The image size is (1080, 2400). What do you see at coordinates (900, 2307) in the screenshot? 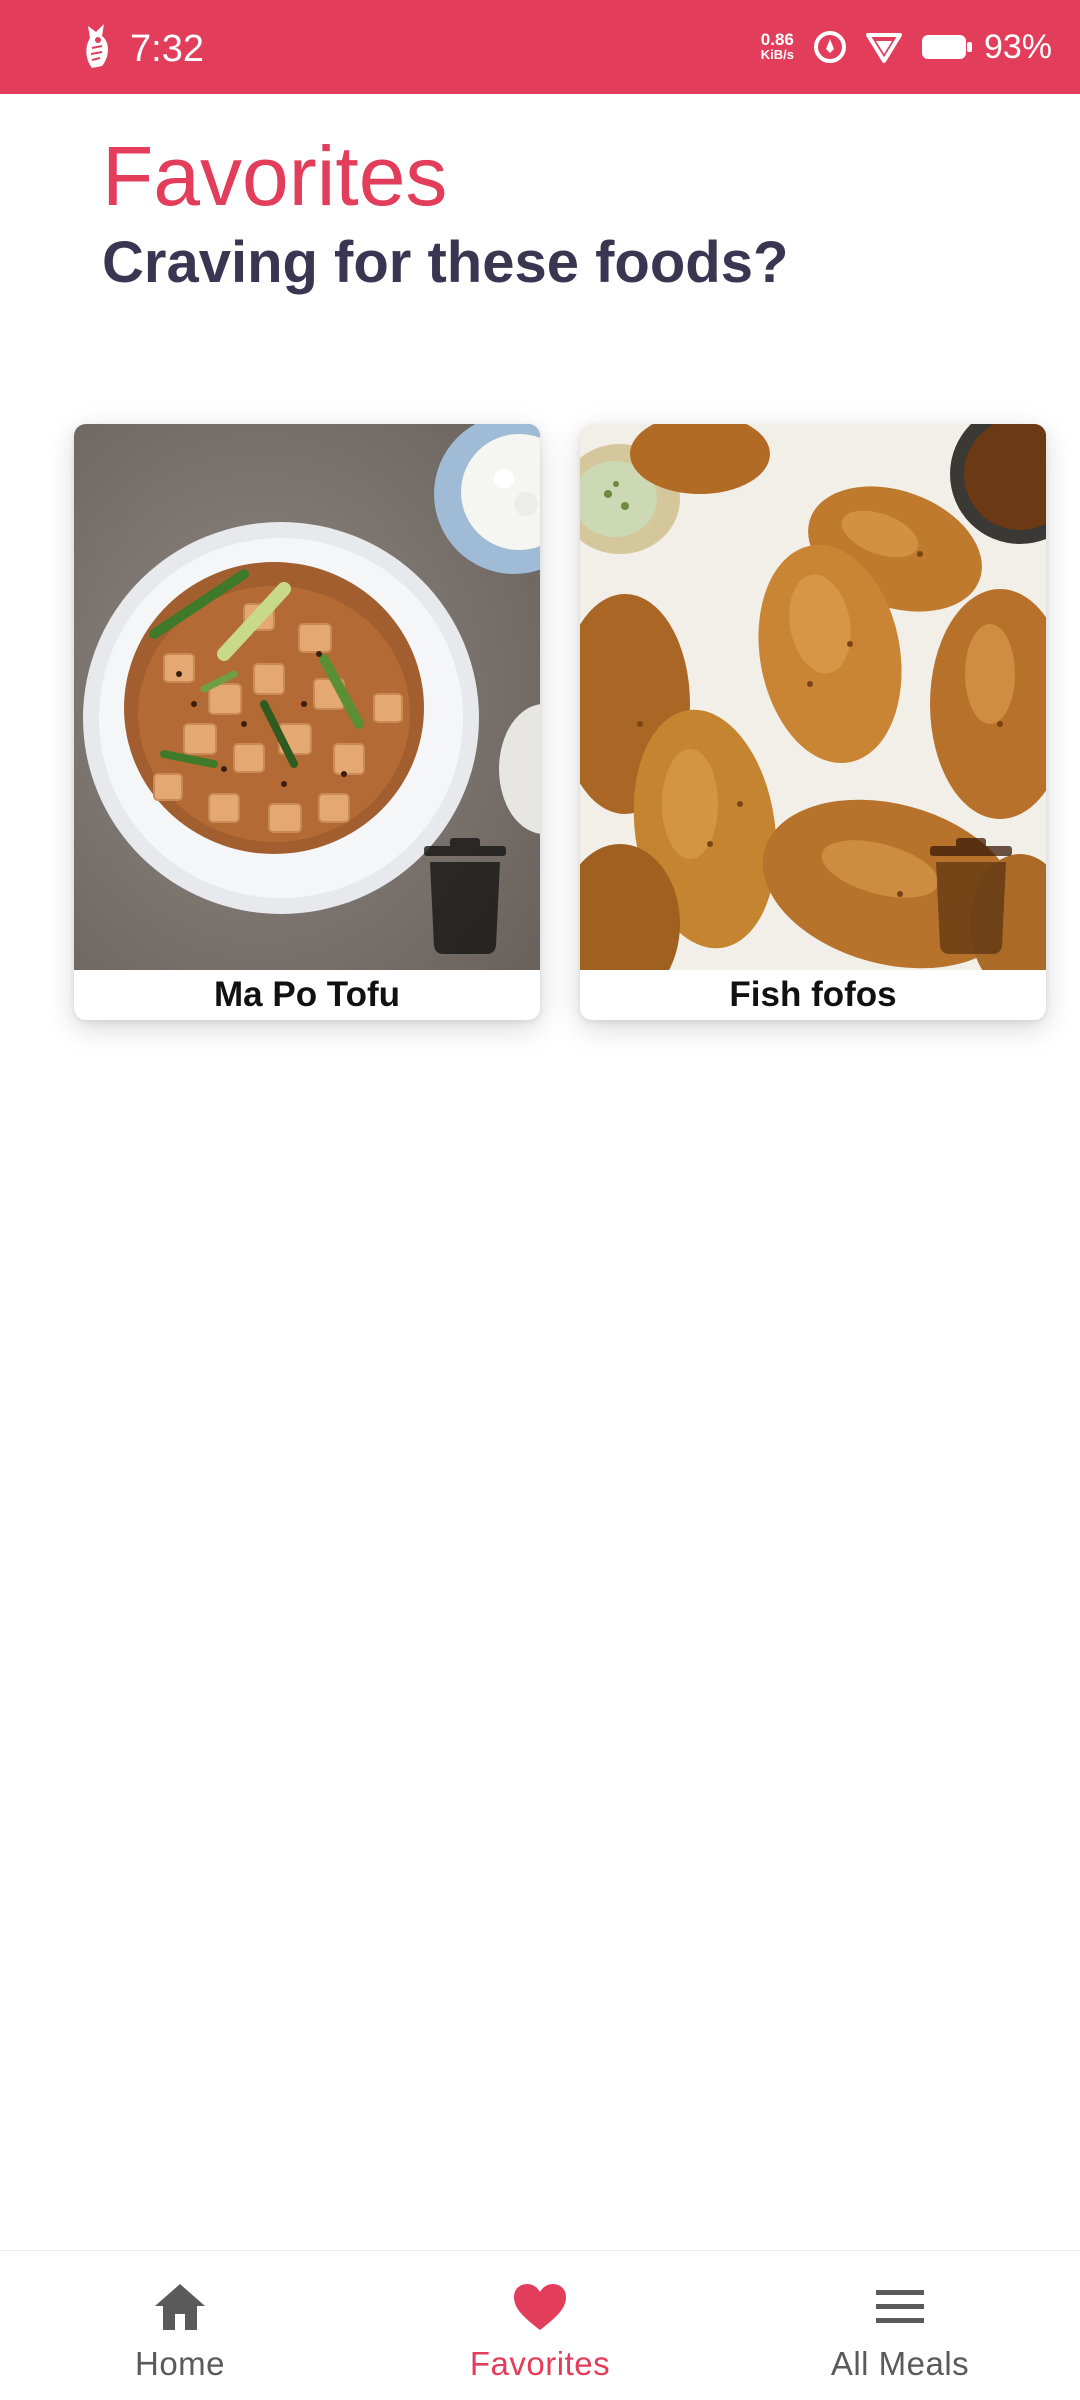
I see `menu-icon` at bounding box center [900, 2307].